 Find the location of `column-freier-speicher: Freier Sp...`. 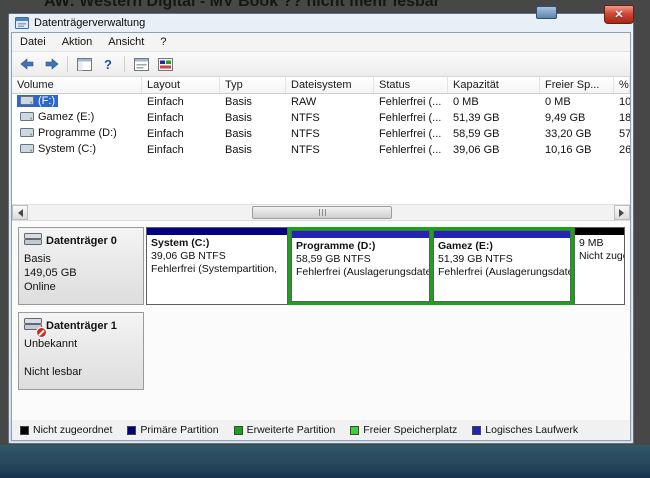

column-freier-speicher: Freier Sp... is located at coordinates (577, 85).